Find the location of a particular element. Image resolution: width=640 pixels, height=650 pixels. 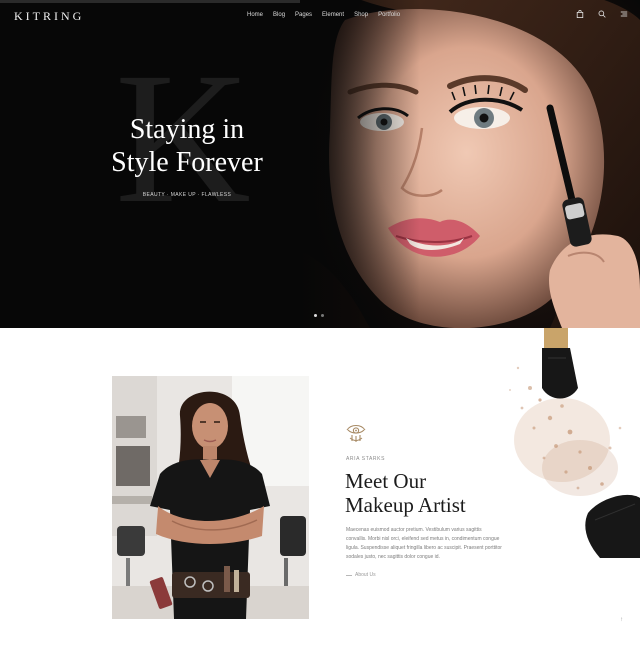

hero-title-line1: Staying in is located at coordinates (187, 129).